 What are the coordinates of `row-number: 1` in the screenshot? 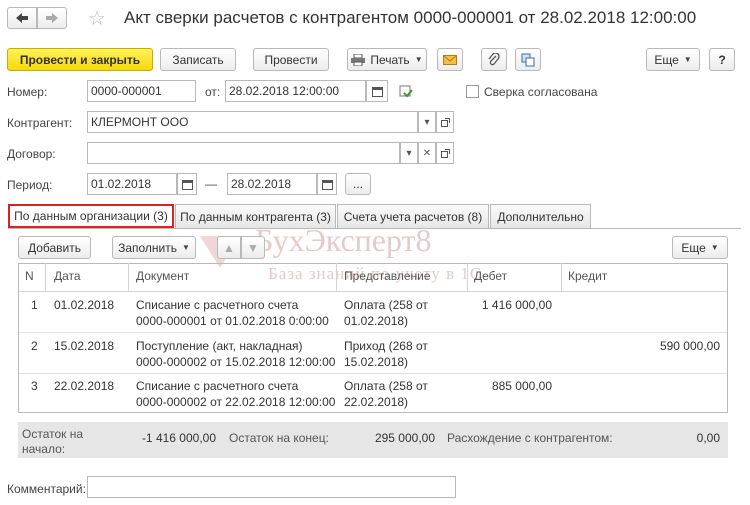 It's located at (34, 305).